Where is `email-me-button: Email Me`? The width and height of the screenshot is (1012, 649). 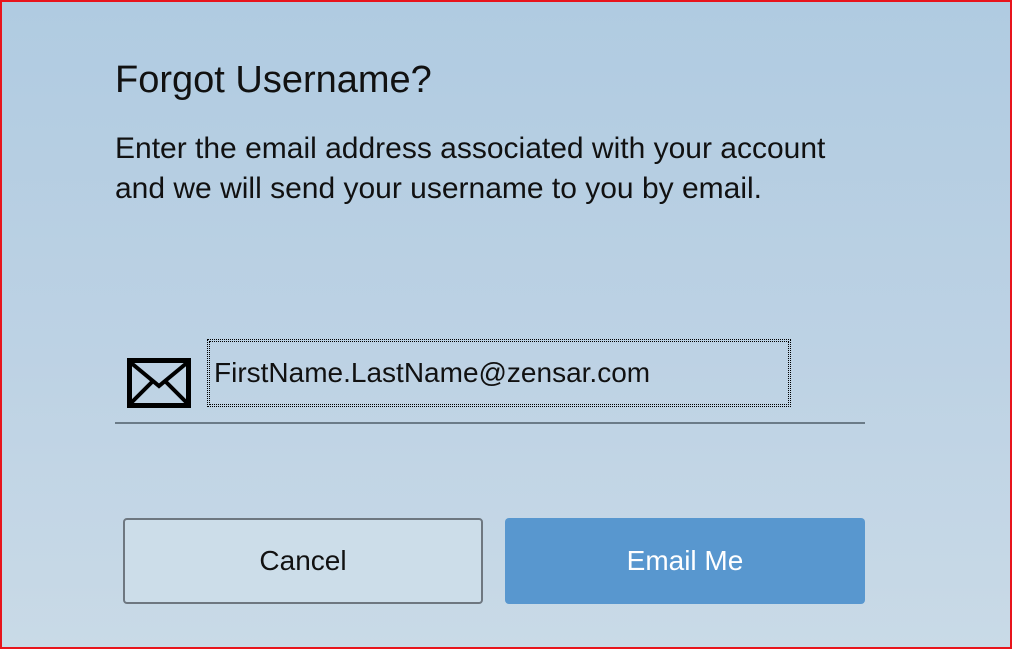
email-me-button: Email Me is located at coordinates (685, 561).